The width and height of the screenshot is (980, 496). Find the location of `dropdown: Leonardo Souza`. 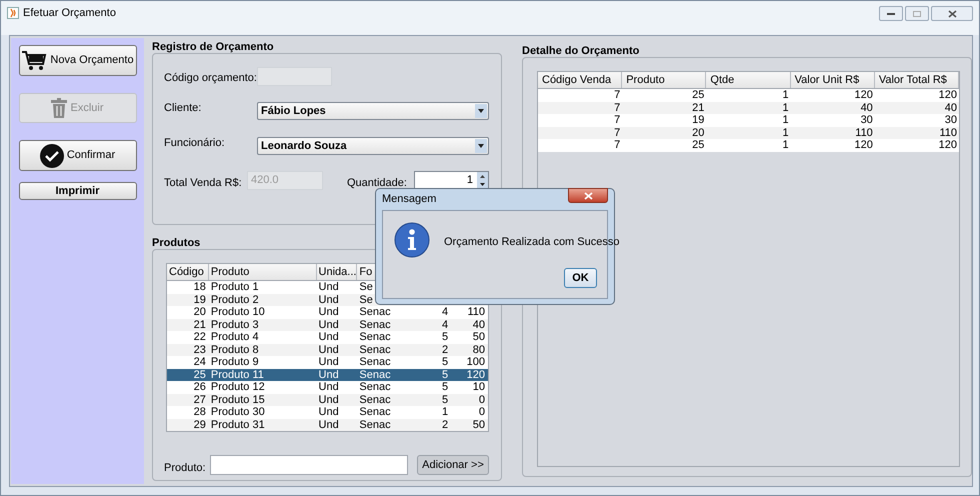

dropdown: Leonardo Souza is located at coordinates (373, 146).